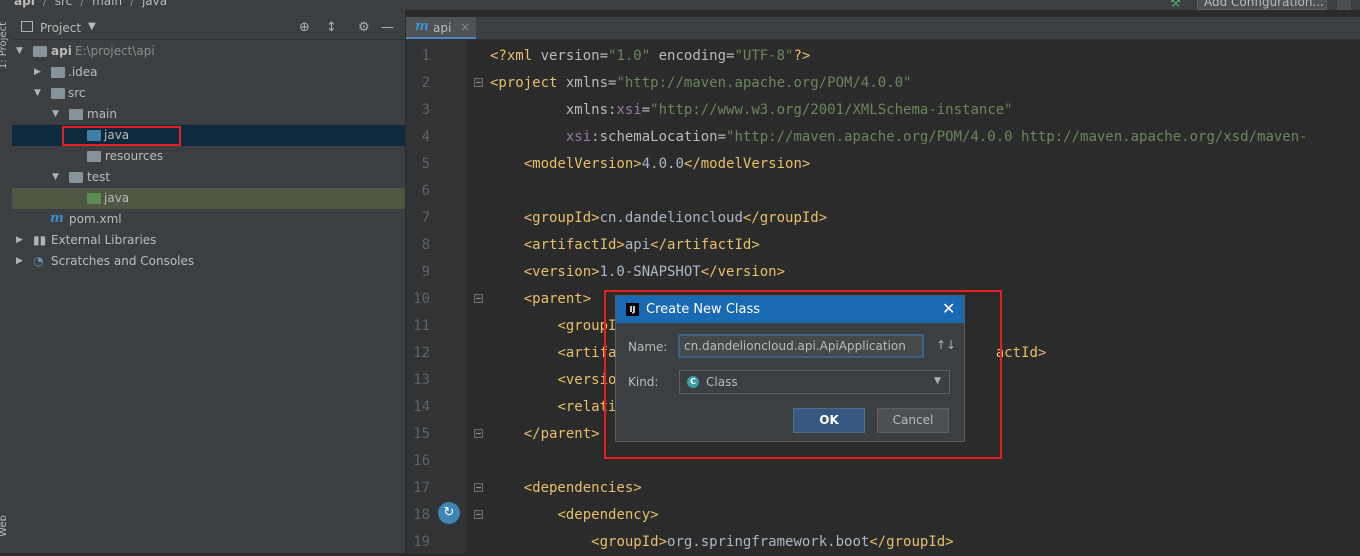 Image resolution: width=1360 pixels, height=556 pixels. What do you see at coordinates (425, 137) in the screenshot?
I see `line-number: 4` at bounding box center [425, 137].